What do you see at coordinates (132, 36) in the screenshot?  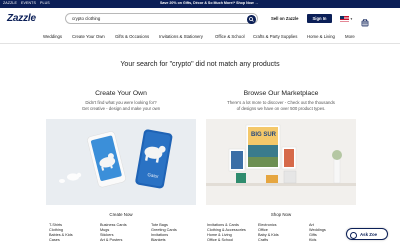 I see `nav-item-gifts: Gifts & Occasions` at bounding box center [132, 36].